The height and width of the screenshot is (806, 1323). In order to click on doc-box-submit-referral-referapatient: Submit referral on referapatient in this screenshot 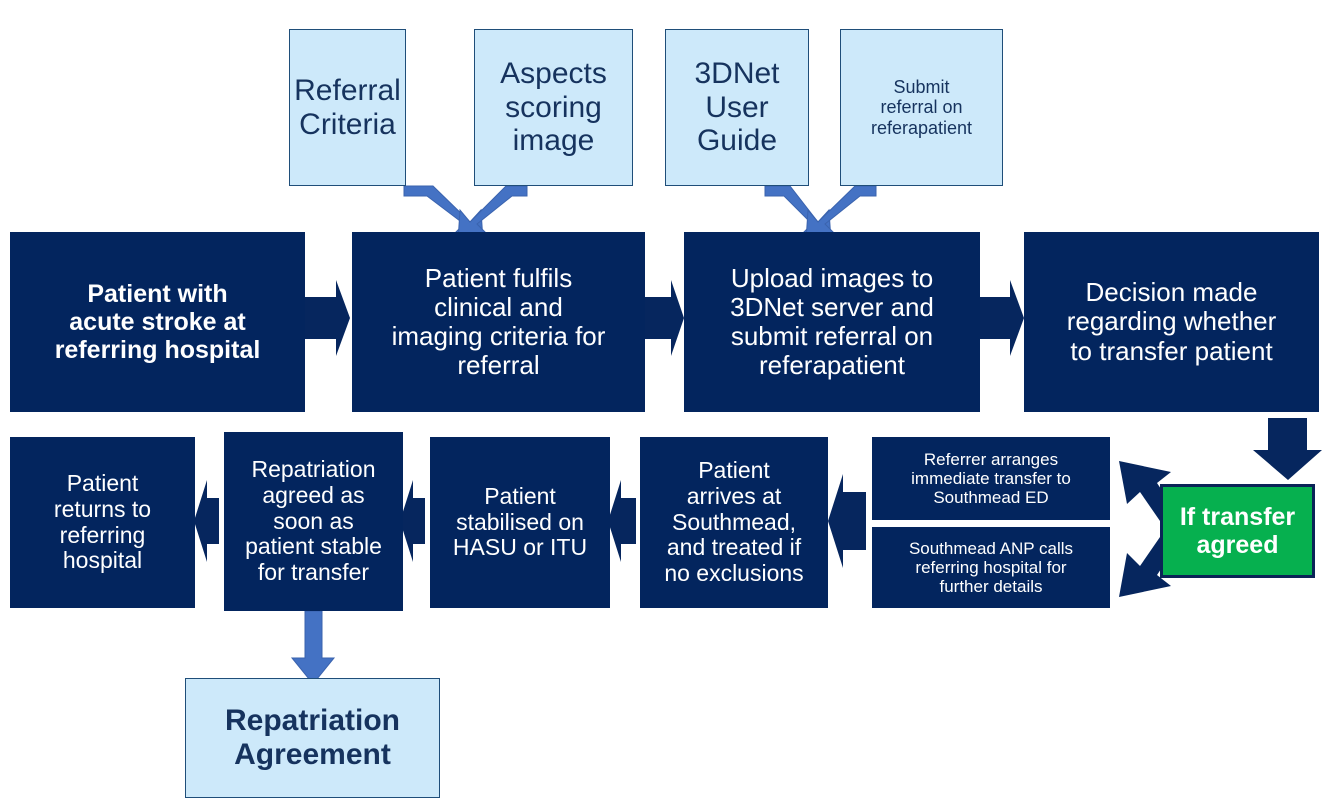, I will do `click(921, 107)`.